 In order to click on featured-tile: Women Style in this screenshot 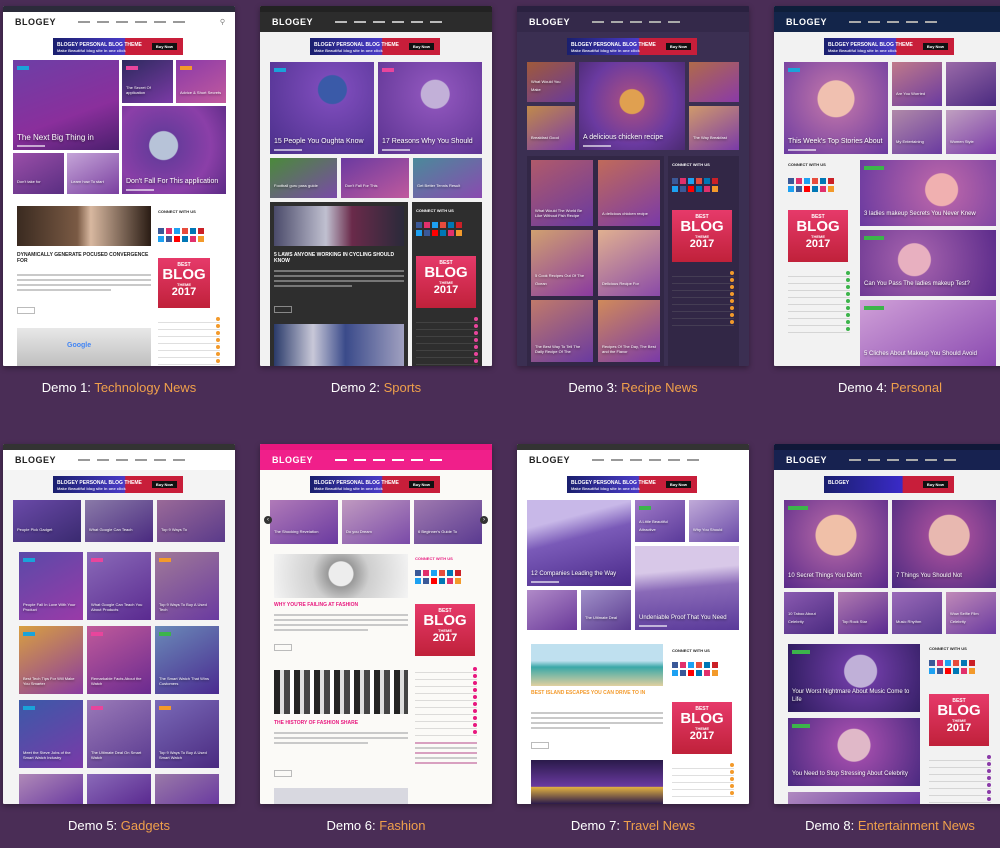, I will do `click(971, 132)`.